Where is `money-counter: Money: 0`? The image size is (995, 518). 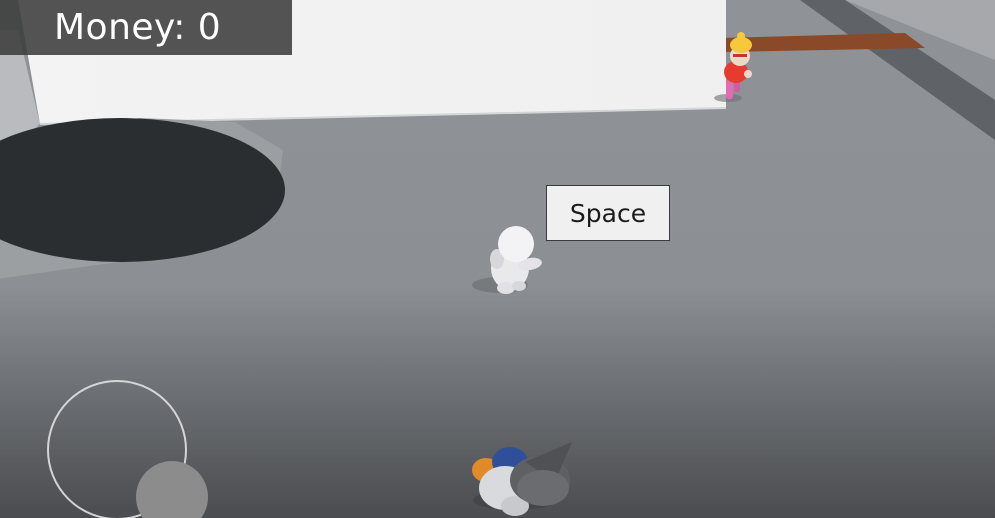
money-counter: Money: 0 is located at coordinates (138, 27).